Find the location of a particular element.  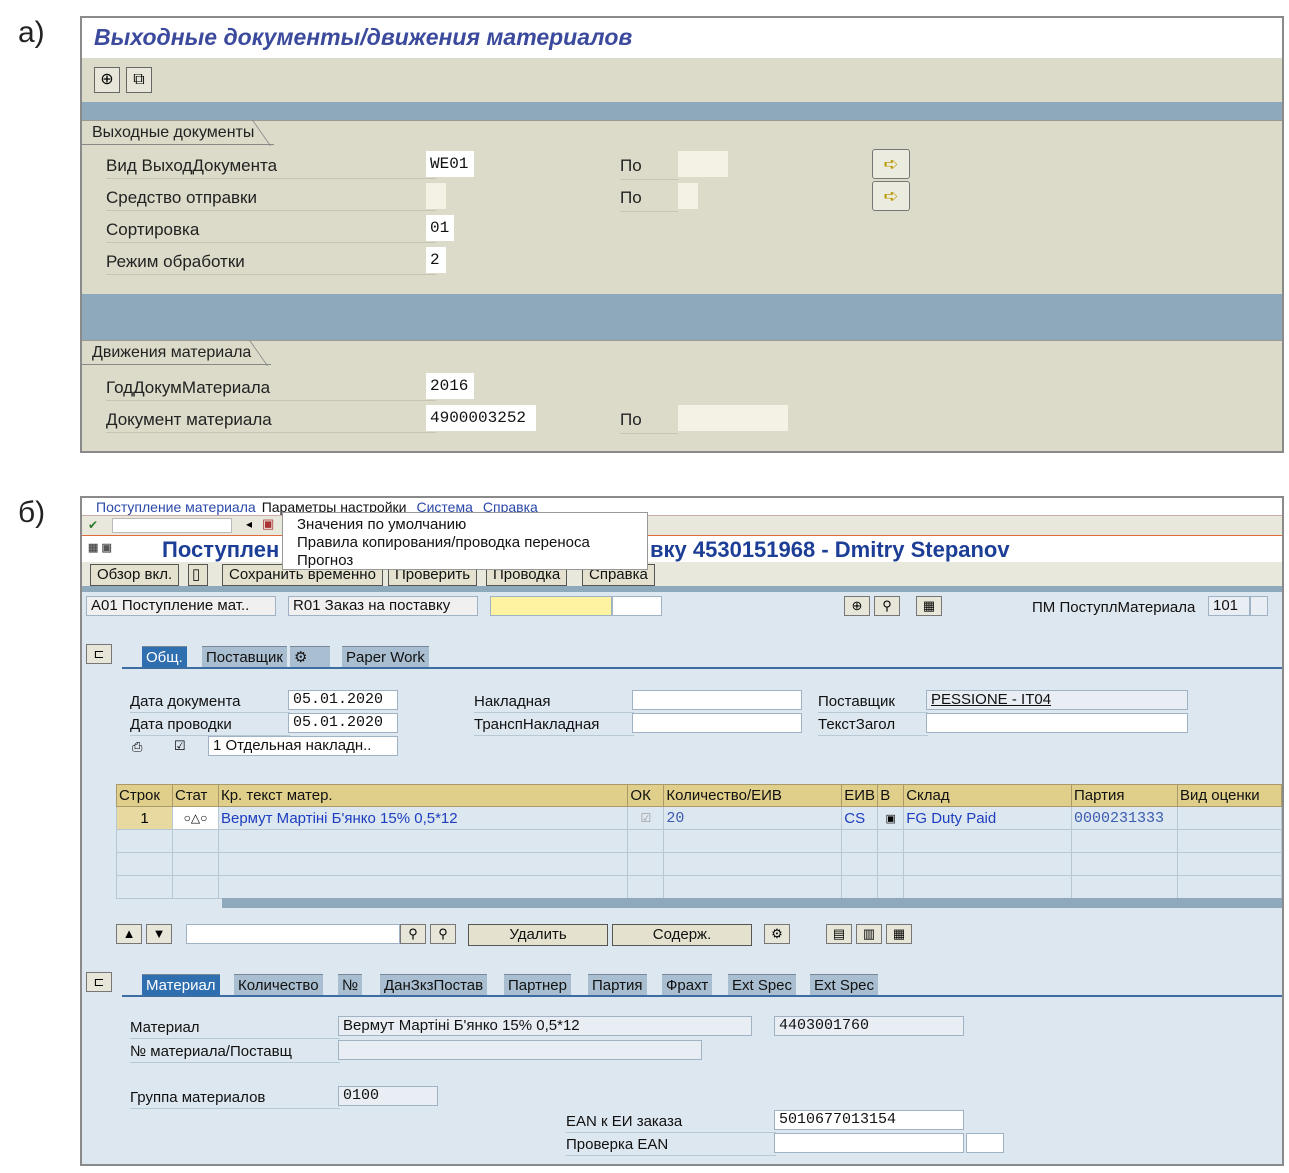

tools-icon: ⚙ is located at coordinates (777, 934).